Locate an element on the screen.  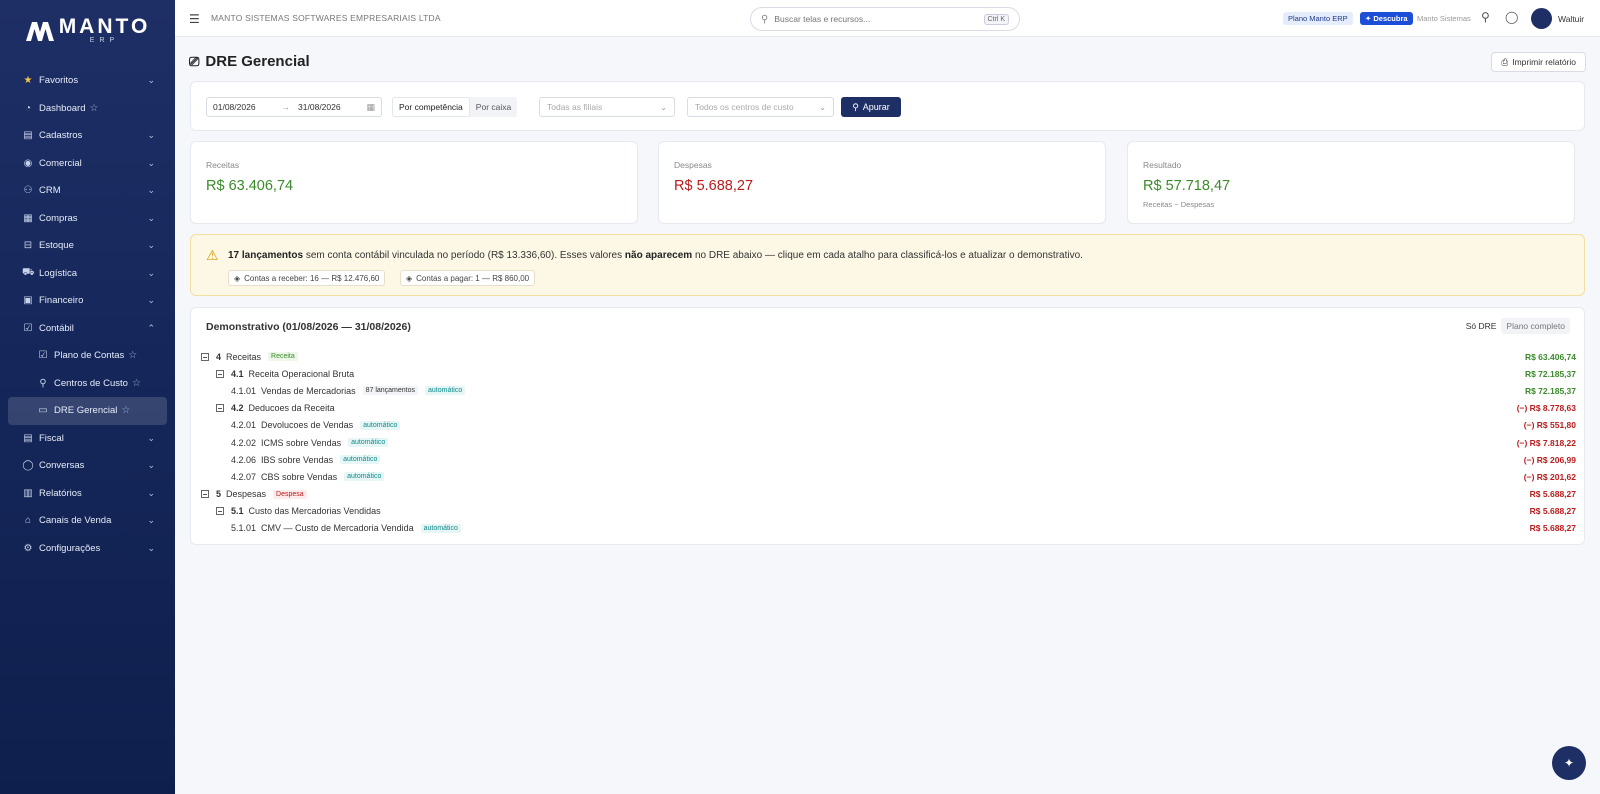
sidebar-item-conversas: ◯ Conversas ⌄ is located at coordinates (87, 466).